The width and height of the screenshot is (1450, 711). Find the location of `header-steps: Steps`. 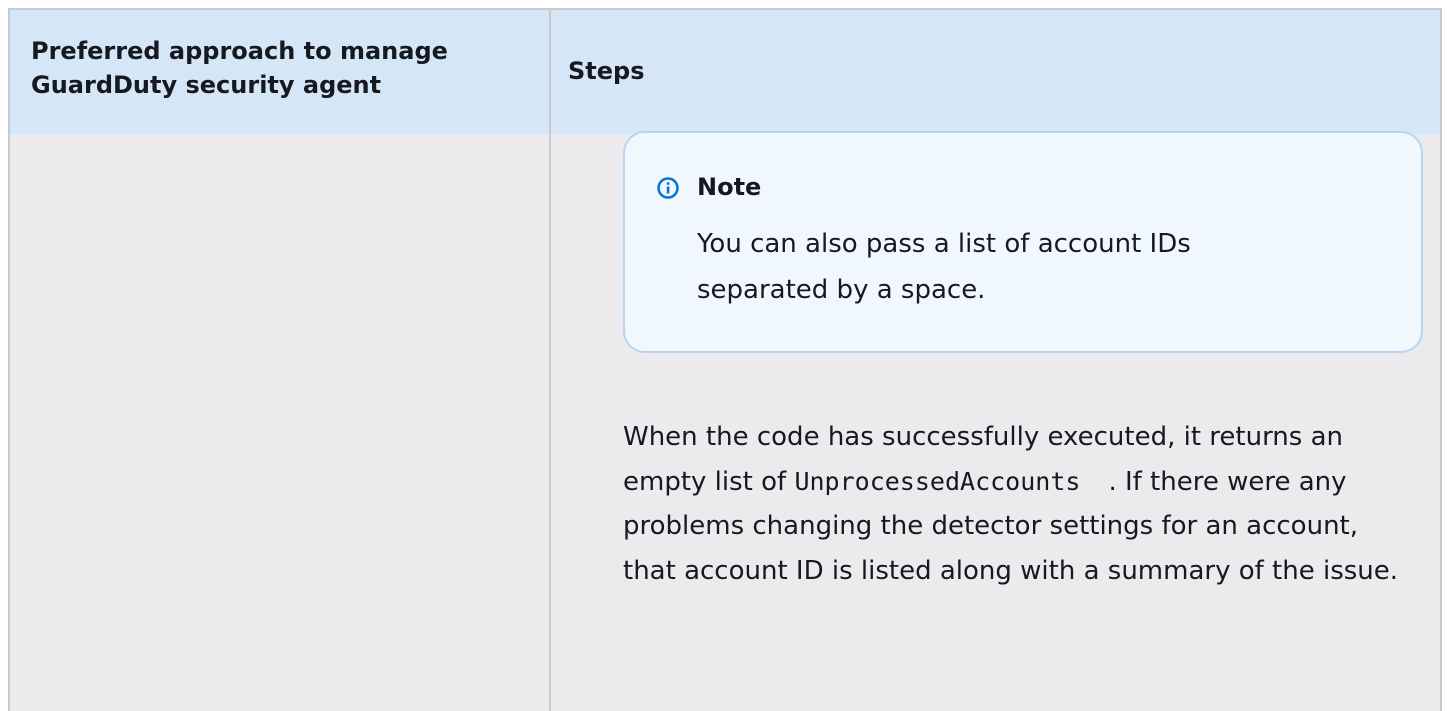

header-steps: Steps is located at coordinates (606, 71).